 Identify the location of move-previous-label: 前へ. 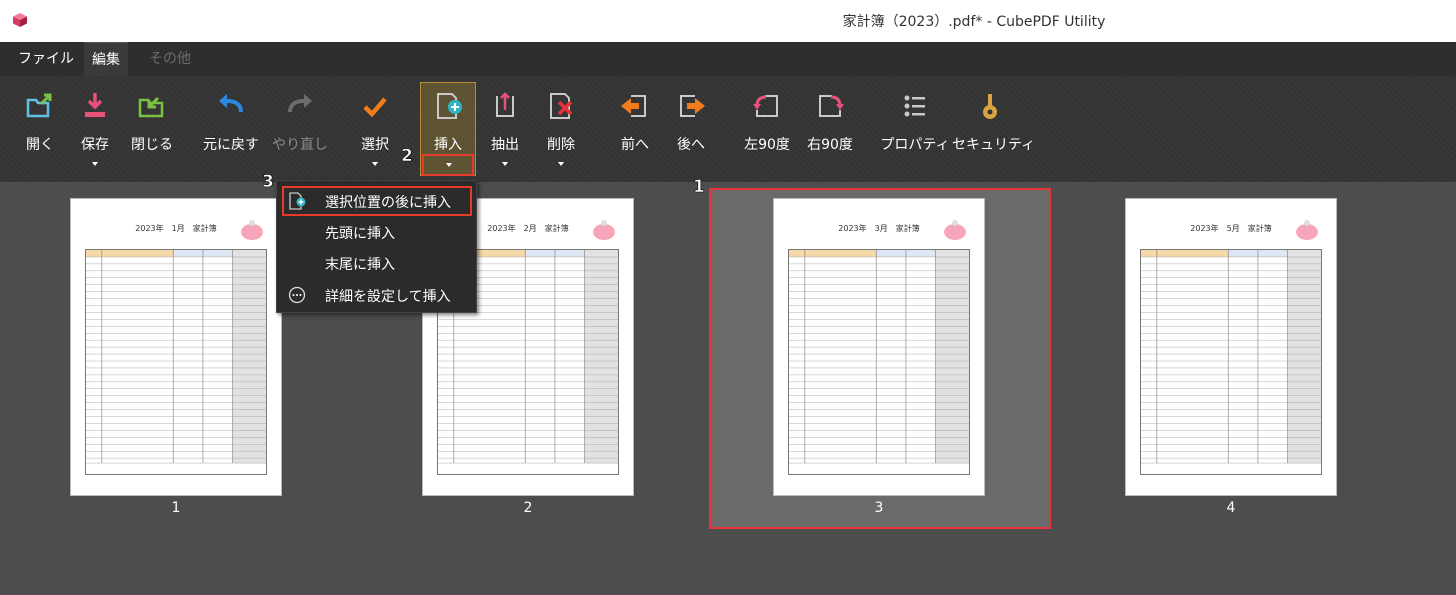
(635, 145).